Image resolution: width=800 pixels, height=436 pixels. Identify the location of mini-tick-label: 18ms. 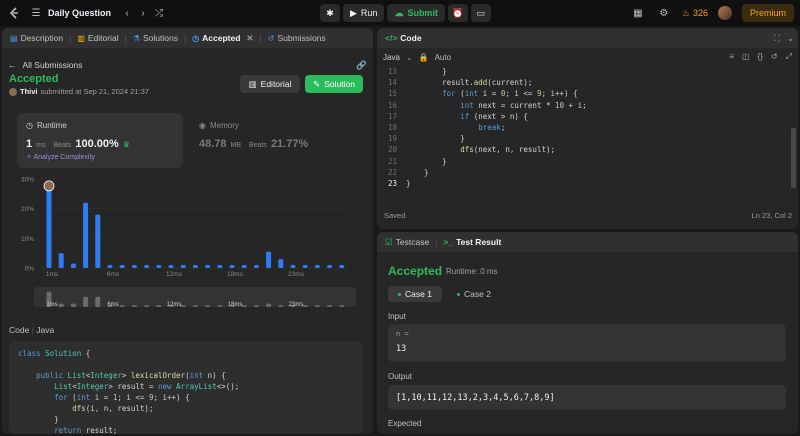
(235, 305).